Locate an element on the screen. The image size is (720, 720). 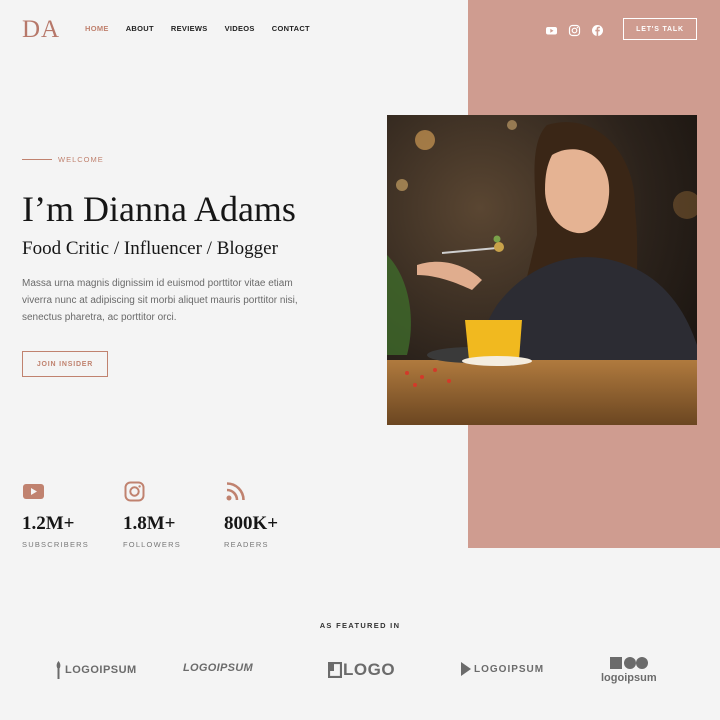
header-socials is located at coordinates (574, 30).